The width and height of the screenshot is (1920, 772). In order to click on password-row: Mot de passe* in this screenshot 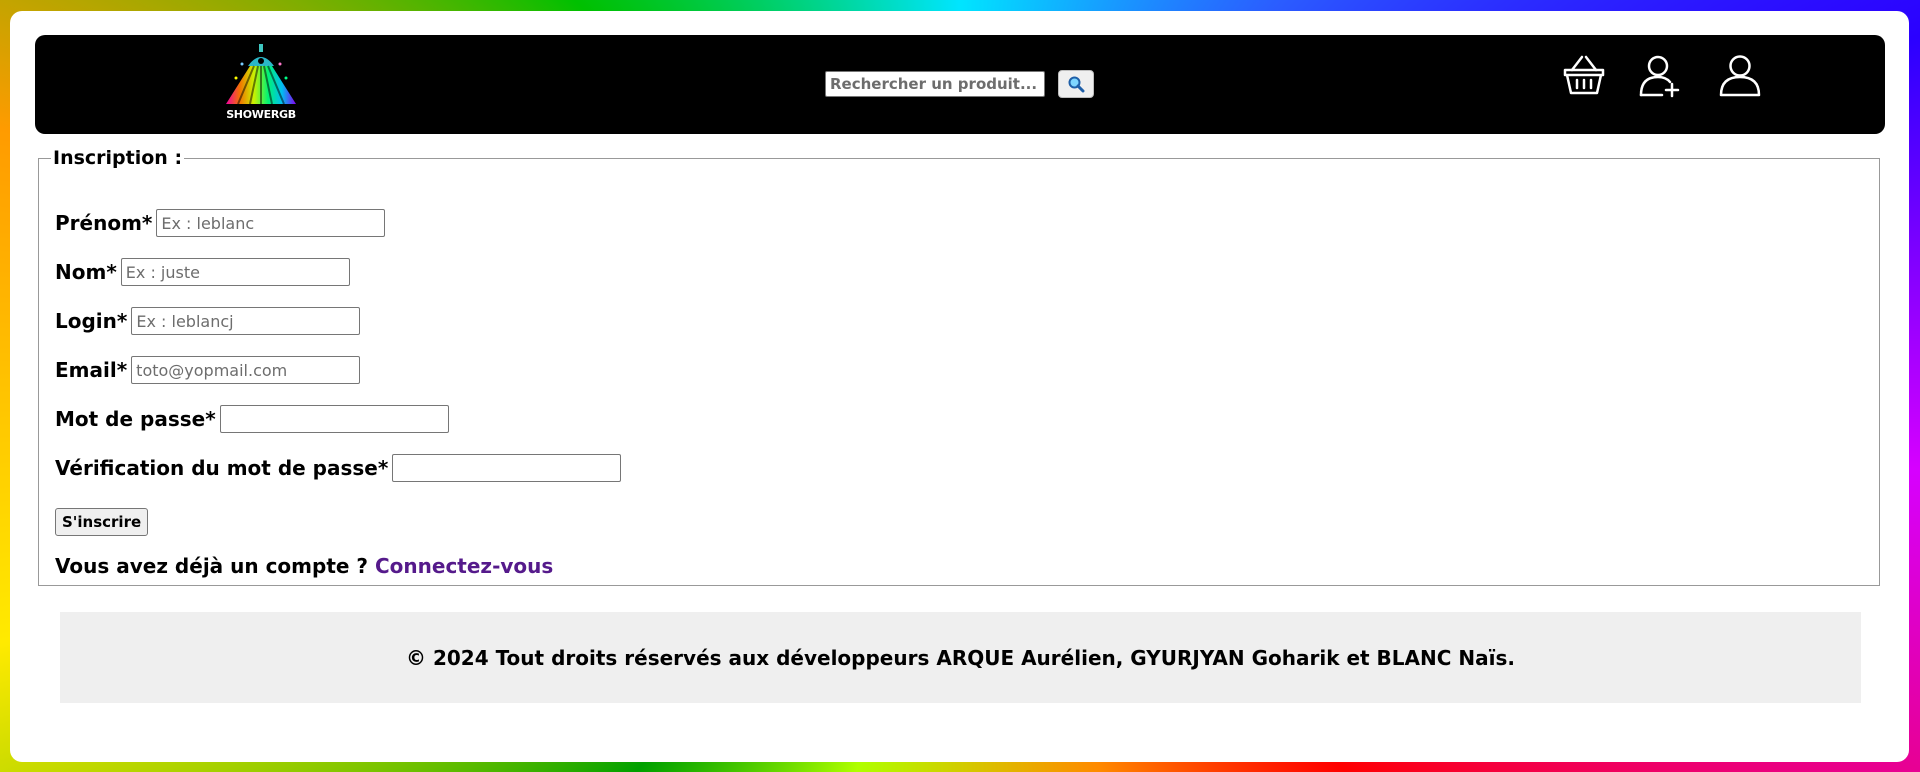, I will do `click(252, 419)`.